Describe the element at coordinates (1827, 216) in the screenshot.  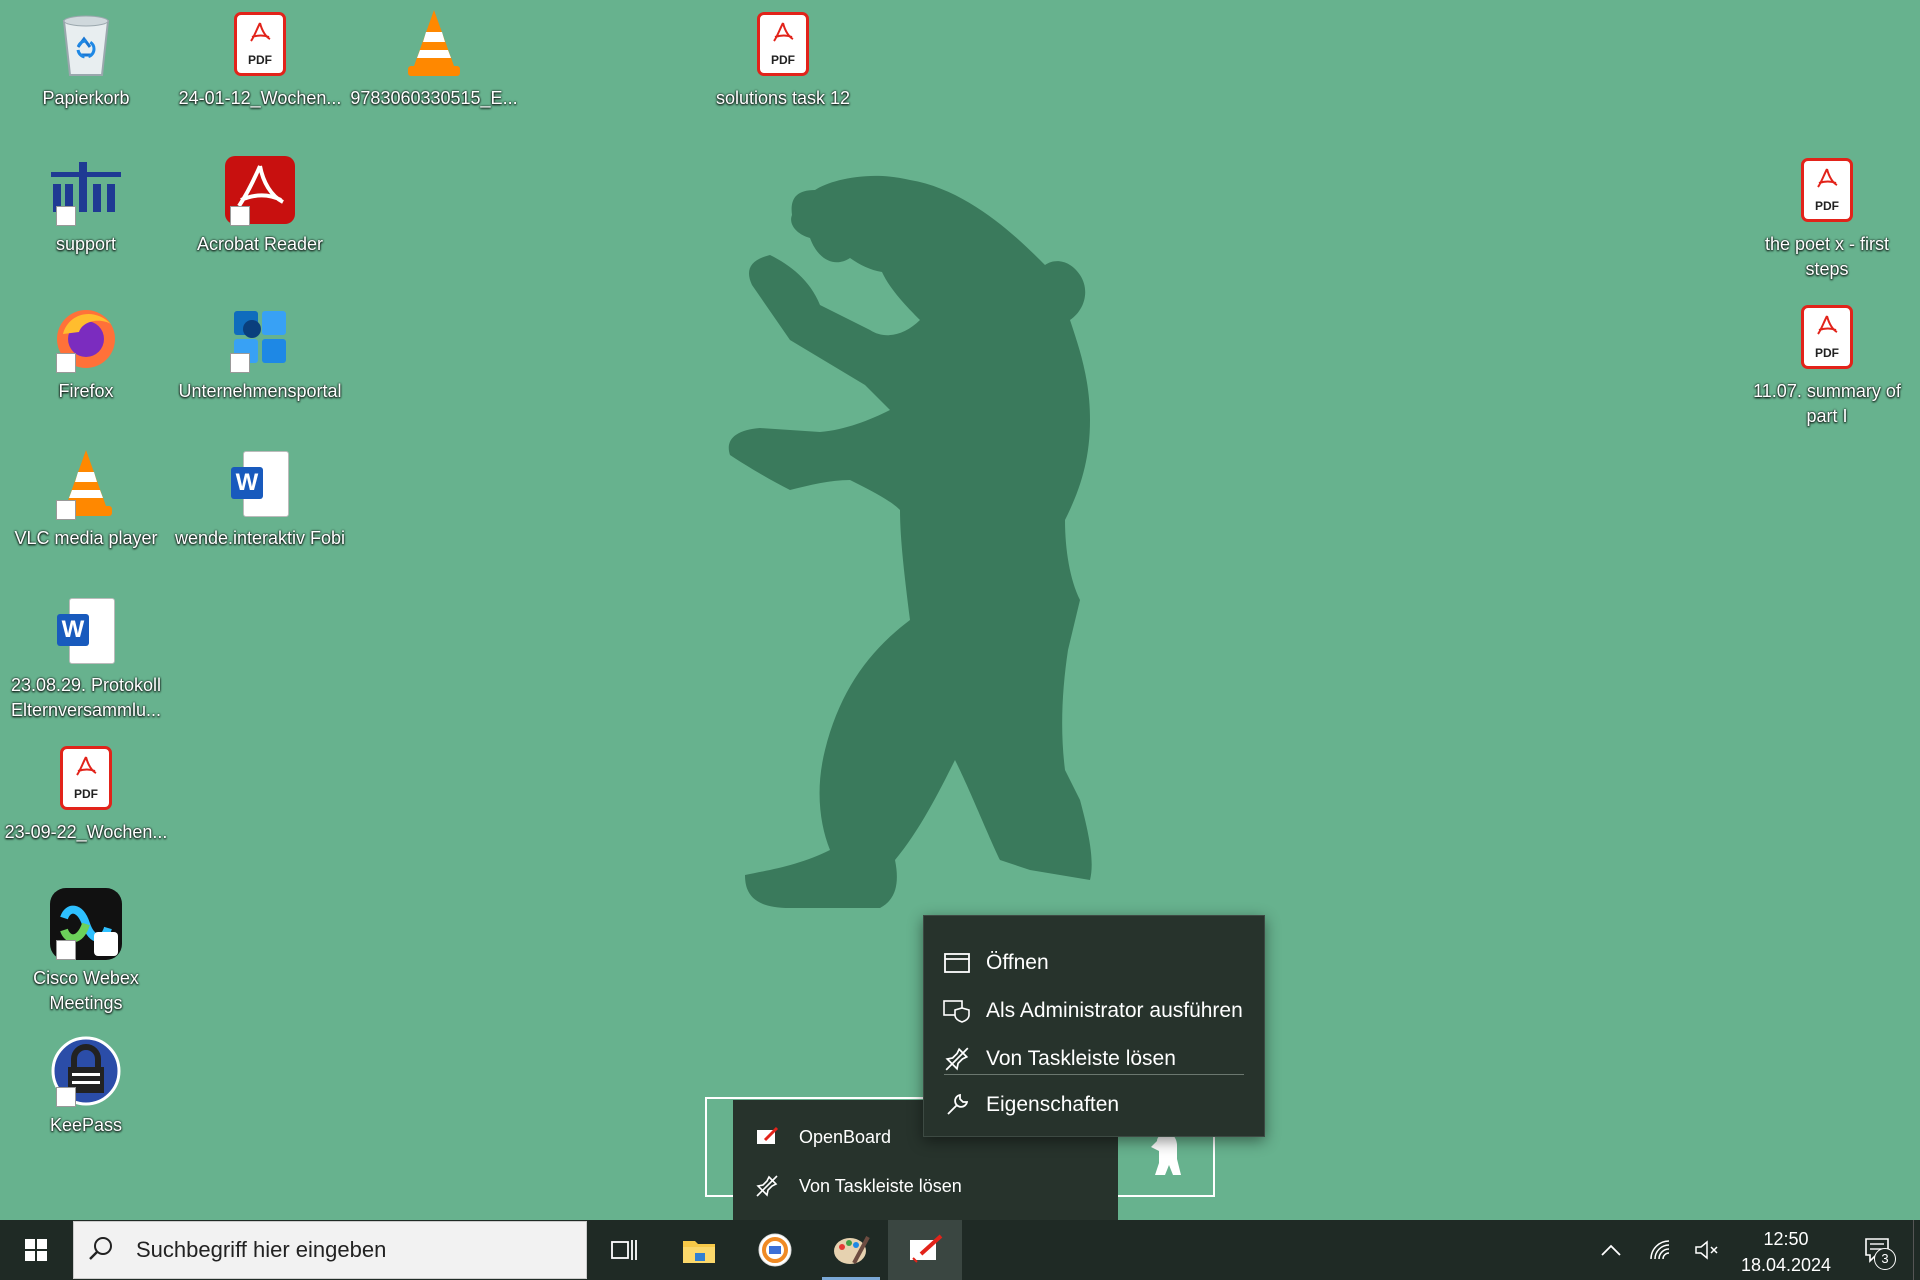
I see `desktop-icon-poet-x: PDF the poet x - first steps` at that location.